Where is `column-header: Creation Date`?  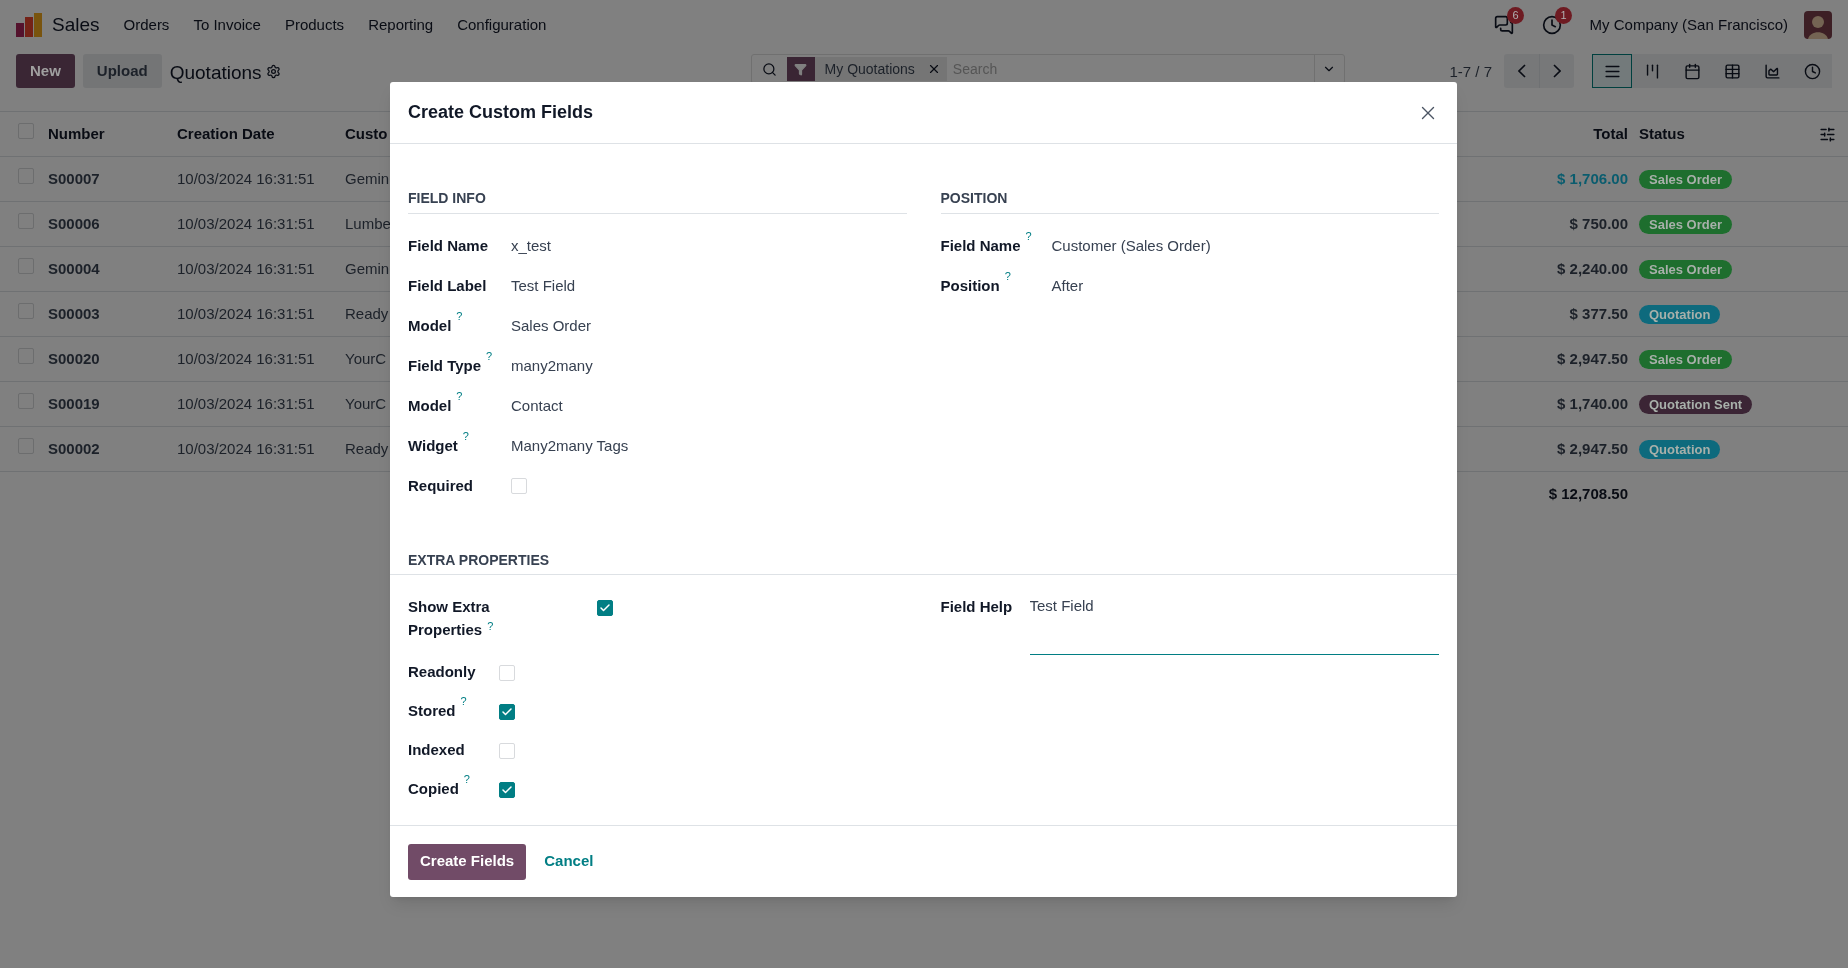
column-header: Creation Date is located at coordinates (261, 134).